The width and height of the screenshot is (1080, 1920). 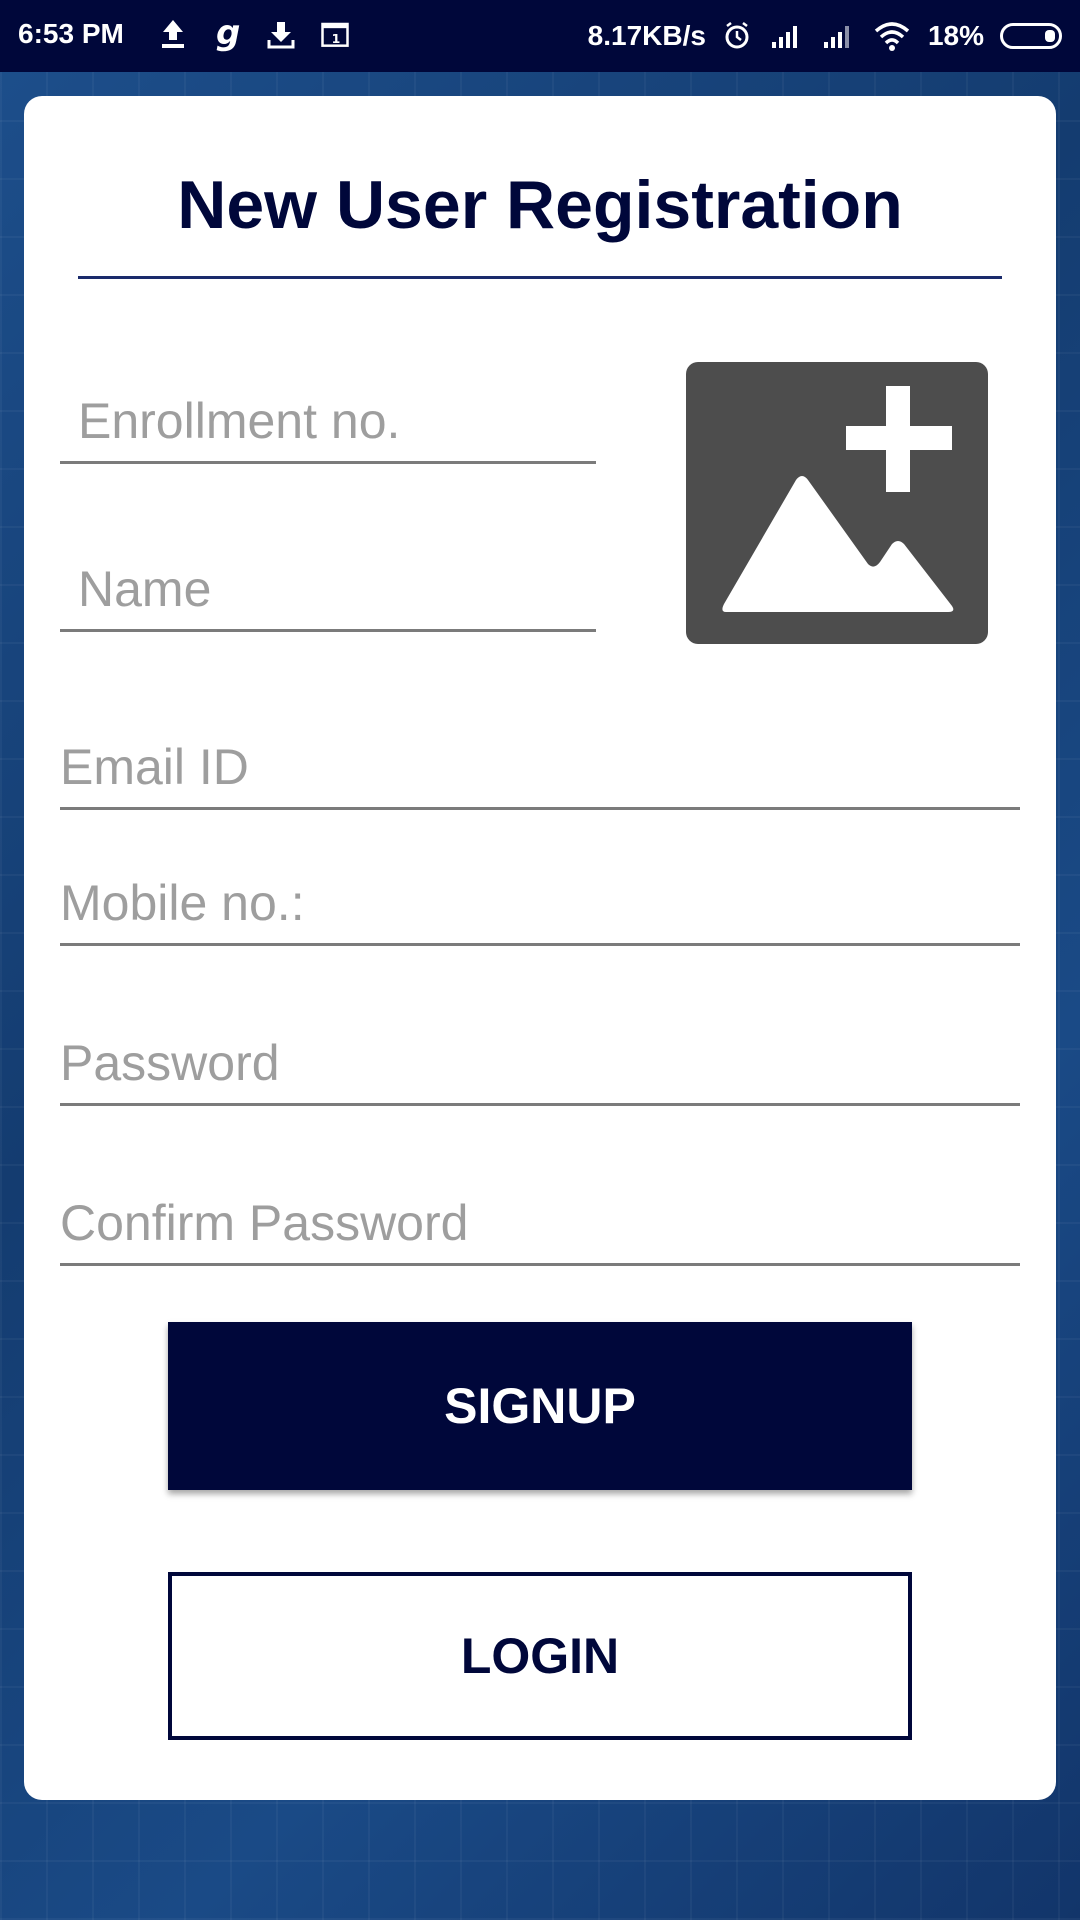 I want to click on network-speed: 8.17KB/s, so click(x=646, y=35).